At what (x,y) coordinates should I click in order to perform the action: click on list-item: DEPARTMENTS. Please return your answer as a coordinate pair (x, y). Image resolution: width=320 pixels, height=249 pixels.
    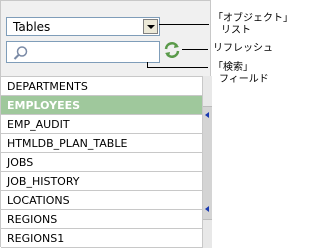
    Looking at the image, I should click on (101, 86).